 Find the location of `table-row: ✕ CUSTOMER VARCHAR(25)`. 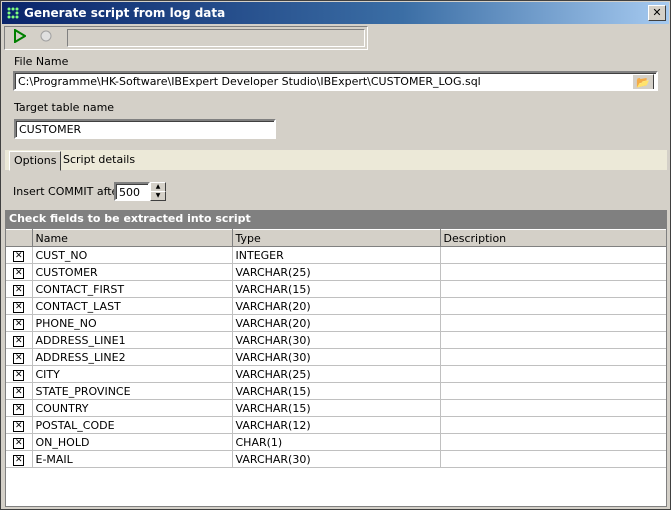

table-row: ✕ CUSTOMER VARCHAR(25) is located at coordinates (336, 272).